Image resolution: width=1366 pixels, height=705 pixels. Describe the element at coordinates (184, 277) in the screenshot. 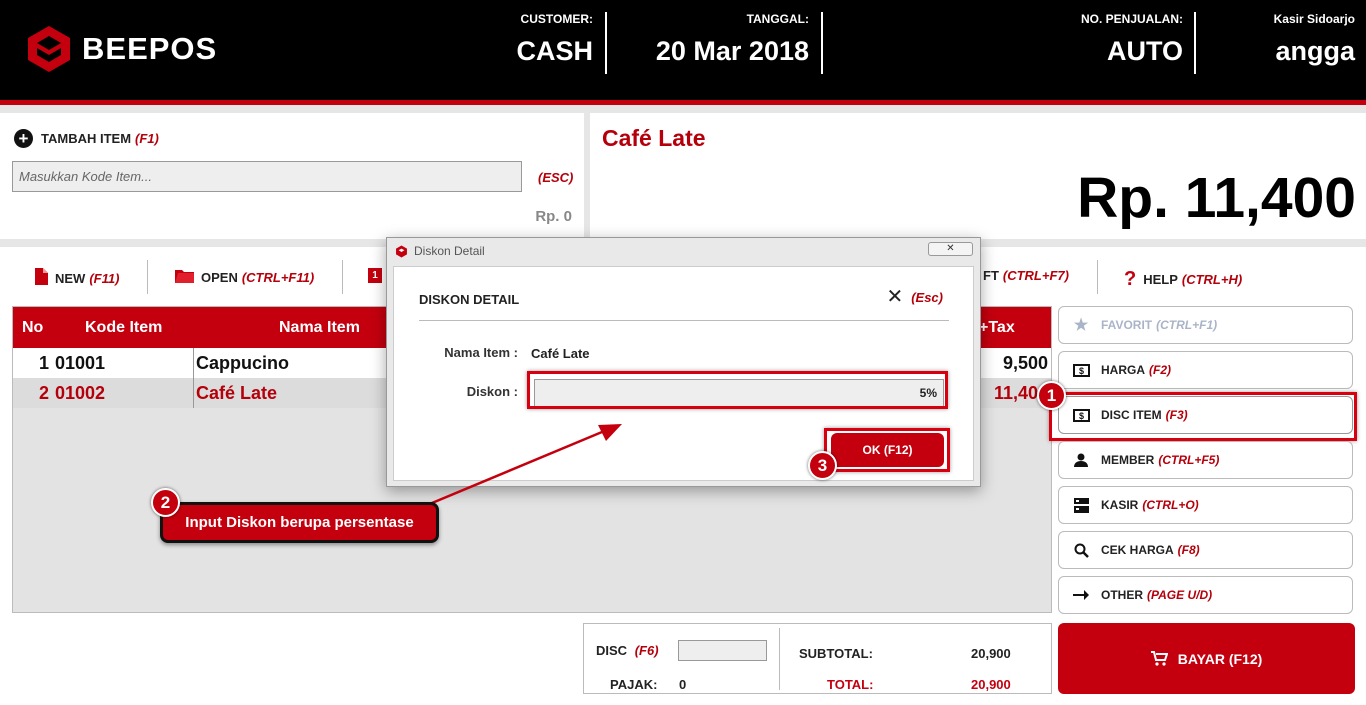

I see `folder-icon` at that location.